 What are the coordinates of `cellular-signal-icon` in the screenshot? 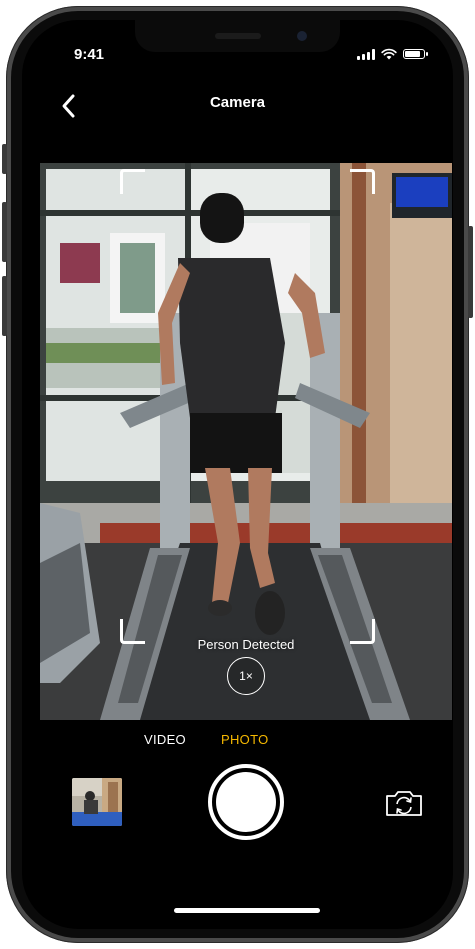 It's located at (366, 54).